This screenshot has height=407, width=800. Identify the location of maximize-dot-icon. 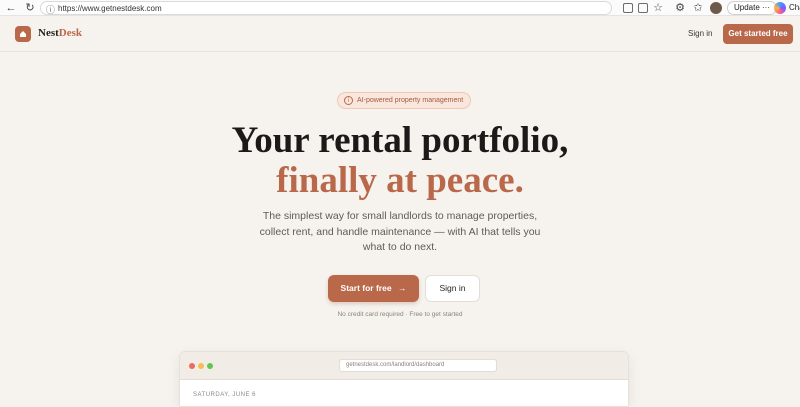
(210, 366).